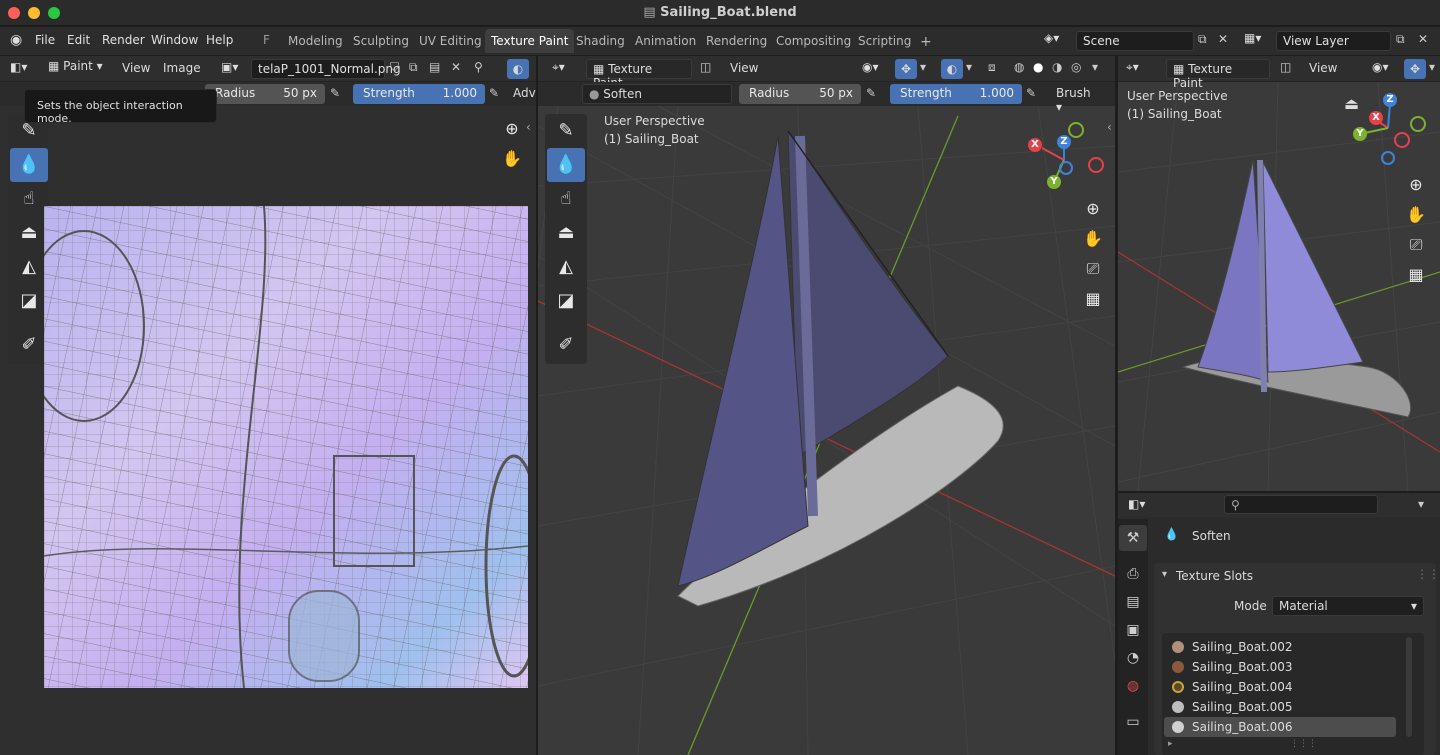 The height and width of the screenshot is (755, 1440). What do you see at coordinates (1133, 686) in the screenshot?
I see `world-tab-icon: ◍` at bounding box center [1133, 686].